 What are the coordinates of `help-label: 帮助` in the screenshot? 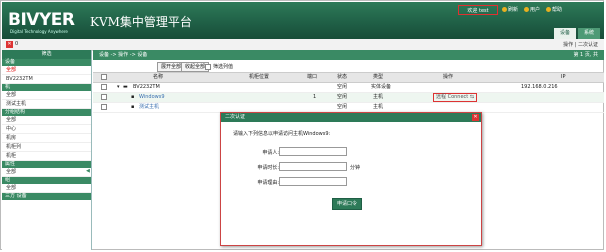 It's located at (557, 10).